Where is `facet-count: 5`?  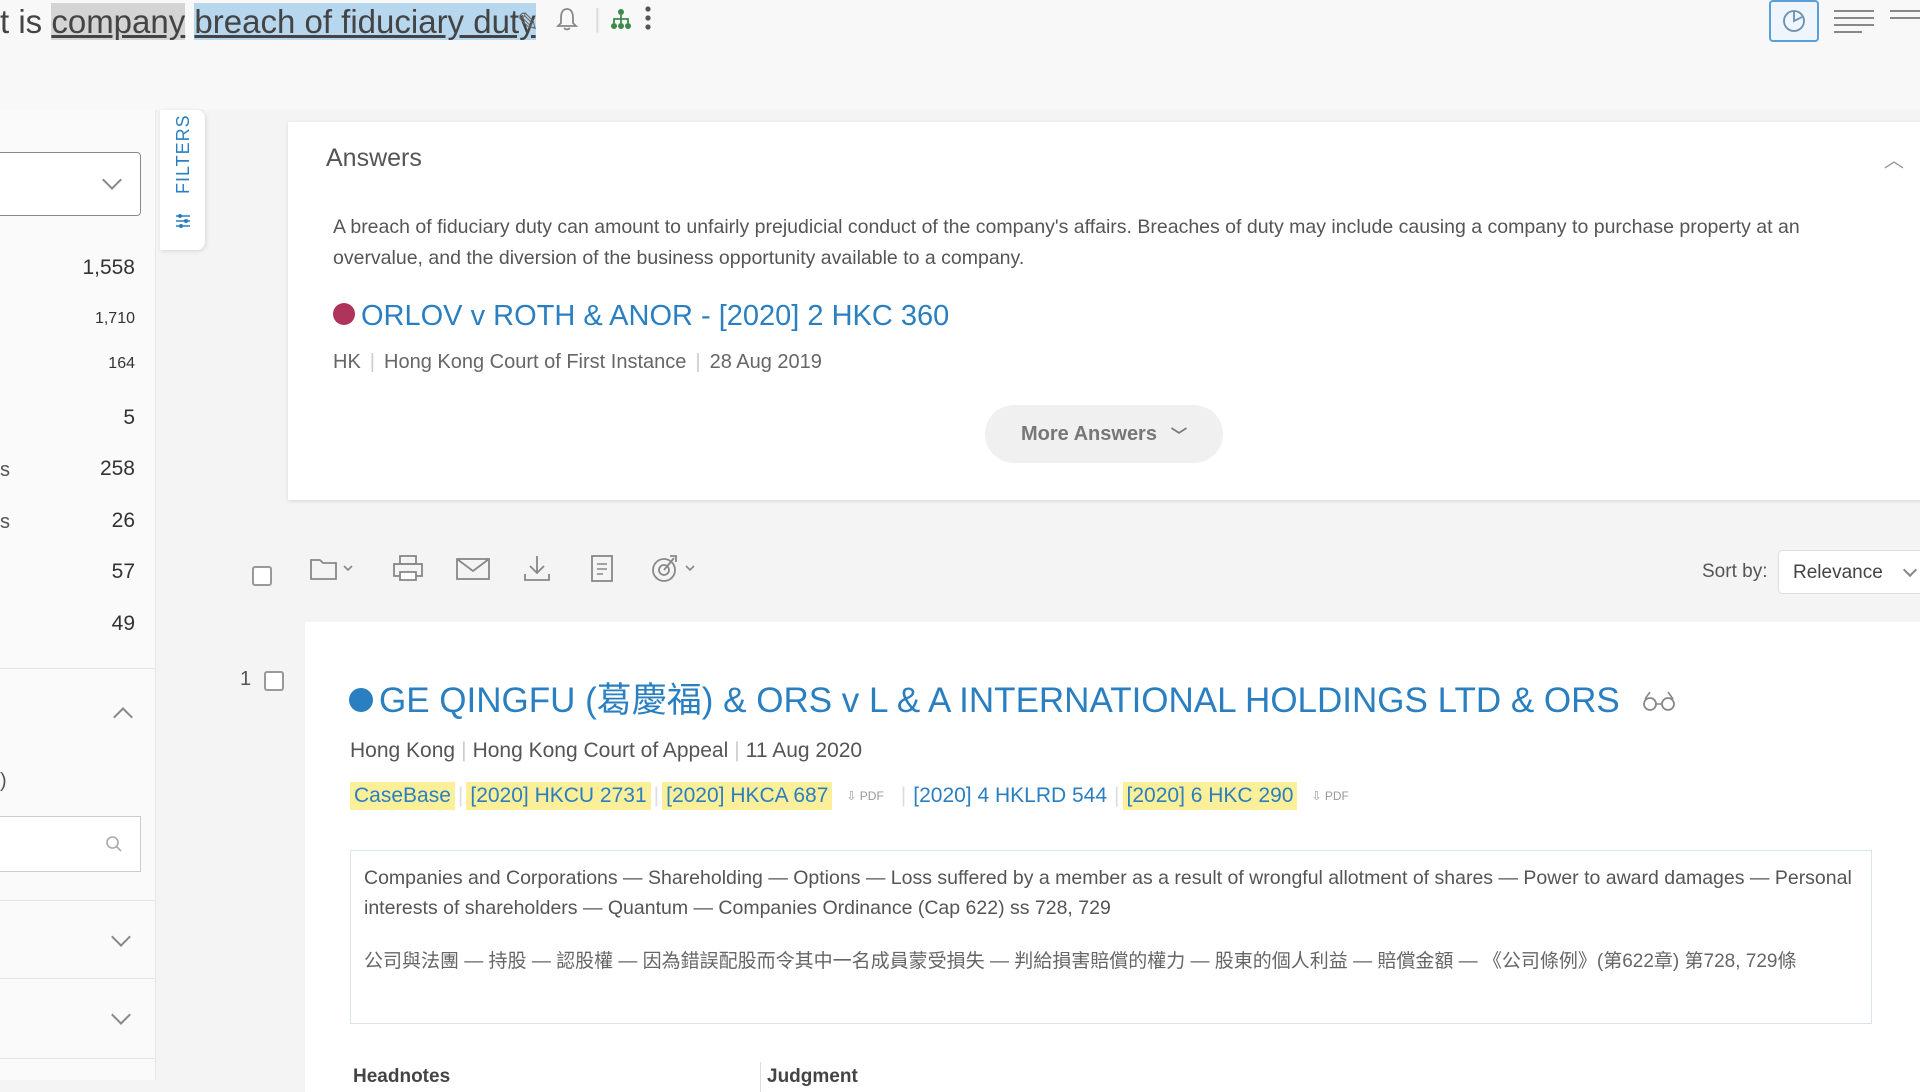
facet-count: 5 is located at coordinates (129, 418).